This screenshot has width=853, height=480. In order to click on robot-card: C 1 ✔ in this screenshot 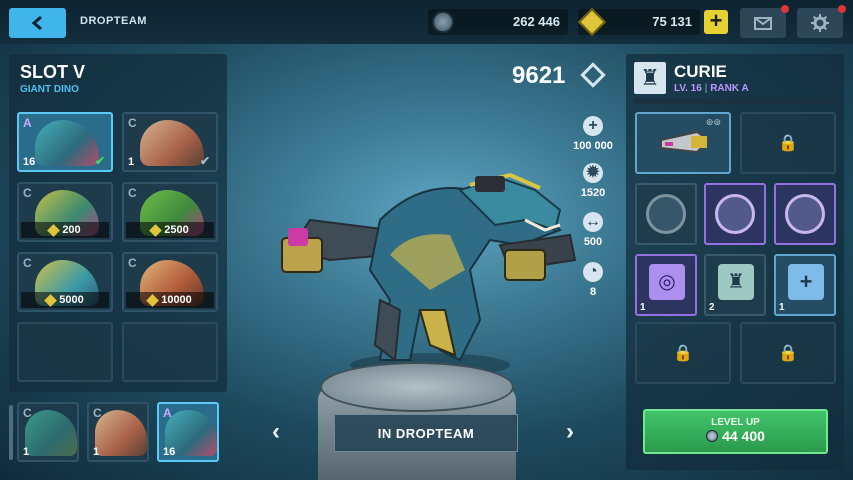, I will do `click(170, 142)`.